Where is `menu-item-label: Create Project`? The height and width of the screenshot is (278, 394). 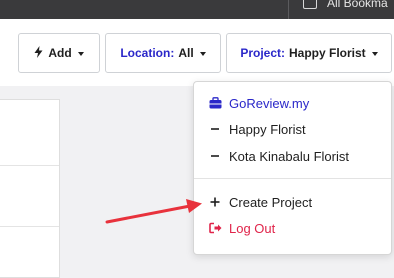
menu-item-label: Create Project is located at coordinates (271, 202).